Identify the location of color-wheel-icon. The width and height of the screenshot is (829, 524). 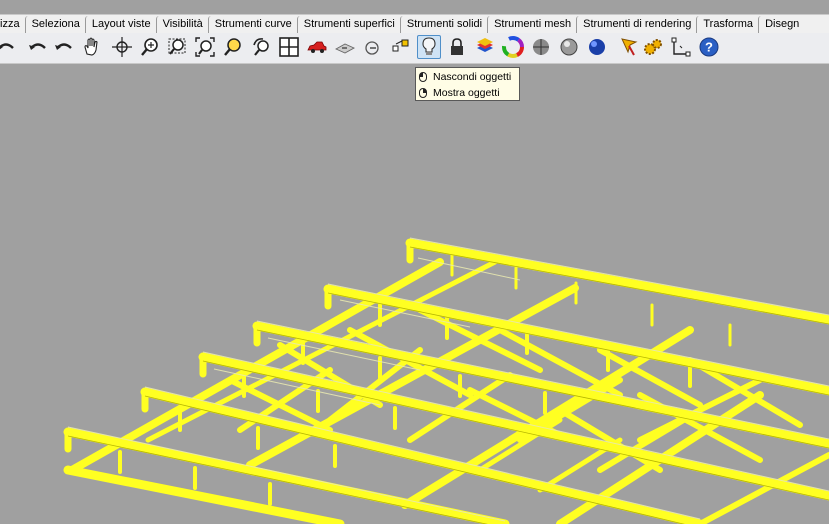
(513, 47).